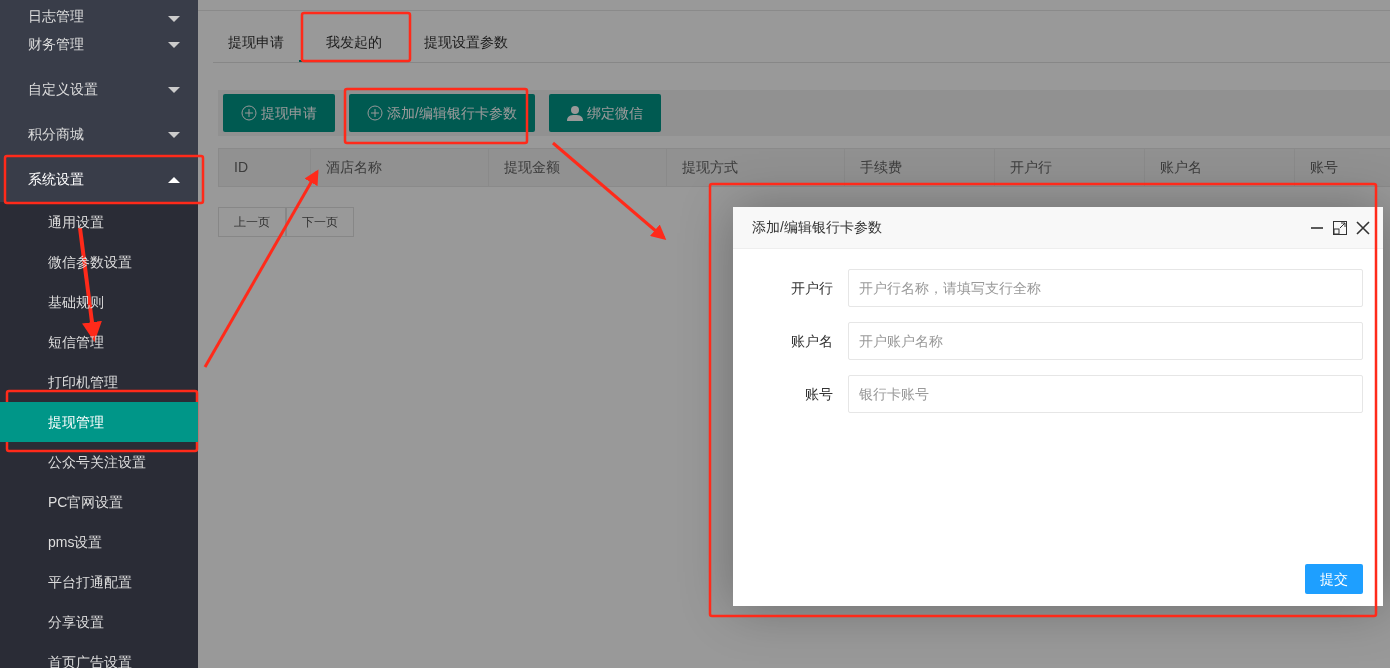  I want to click on sidebar-subitem: 短信管理, so click(99, 342).